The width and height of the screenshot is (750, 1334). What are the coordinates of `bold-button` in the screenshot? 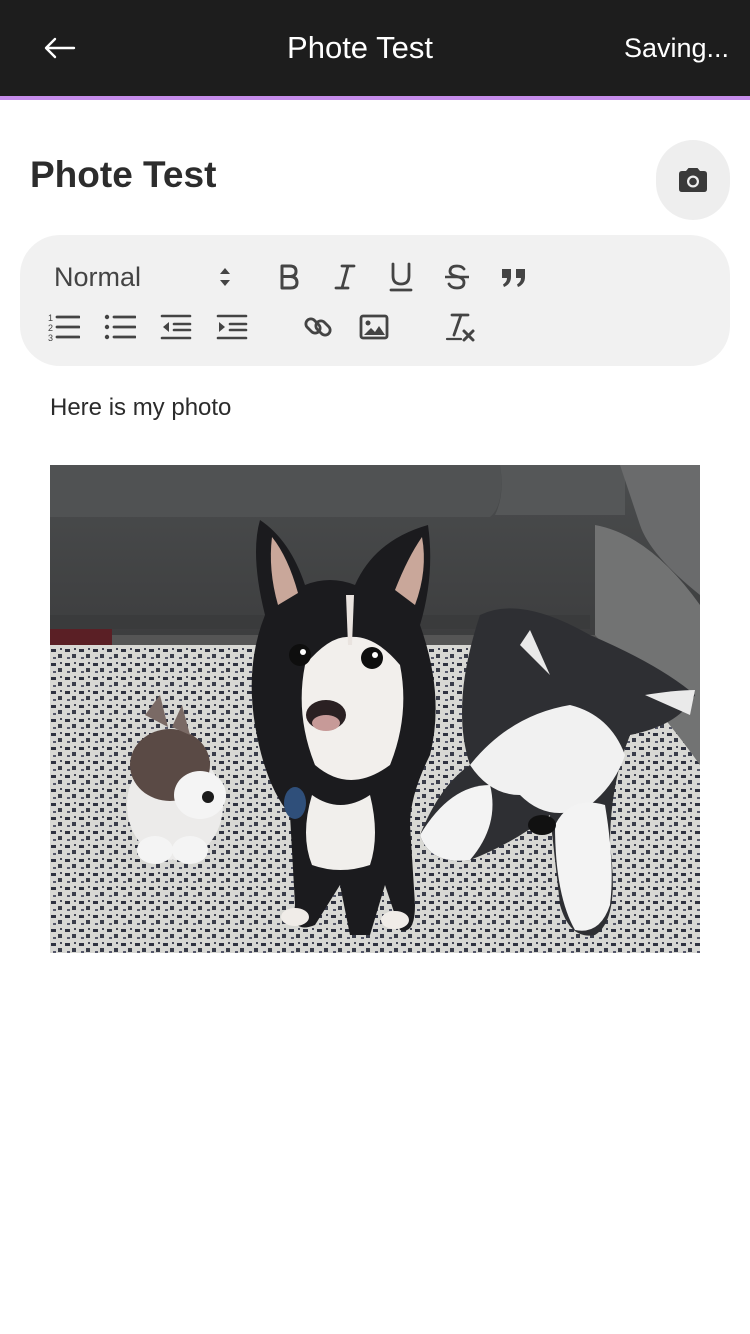 It's located at (289, 277).